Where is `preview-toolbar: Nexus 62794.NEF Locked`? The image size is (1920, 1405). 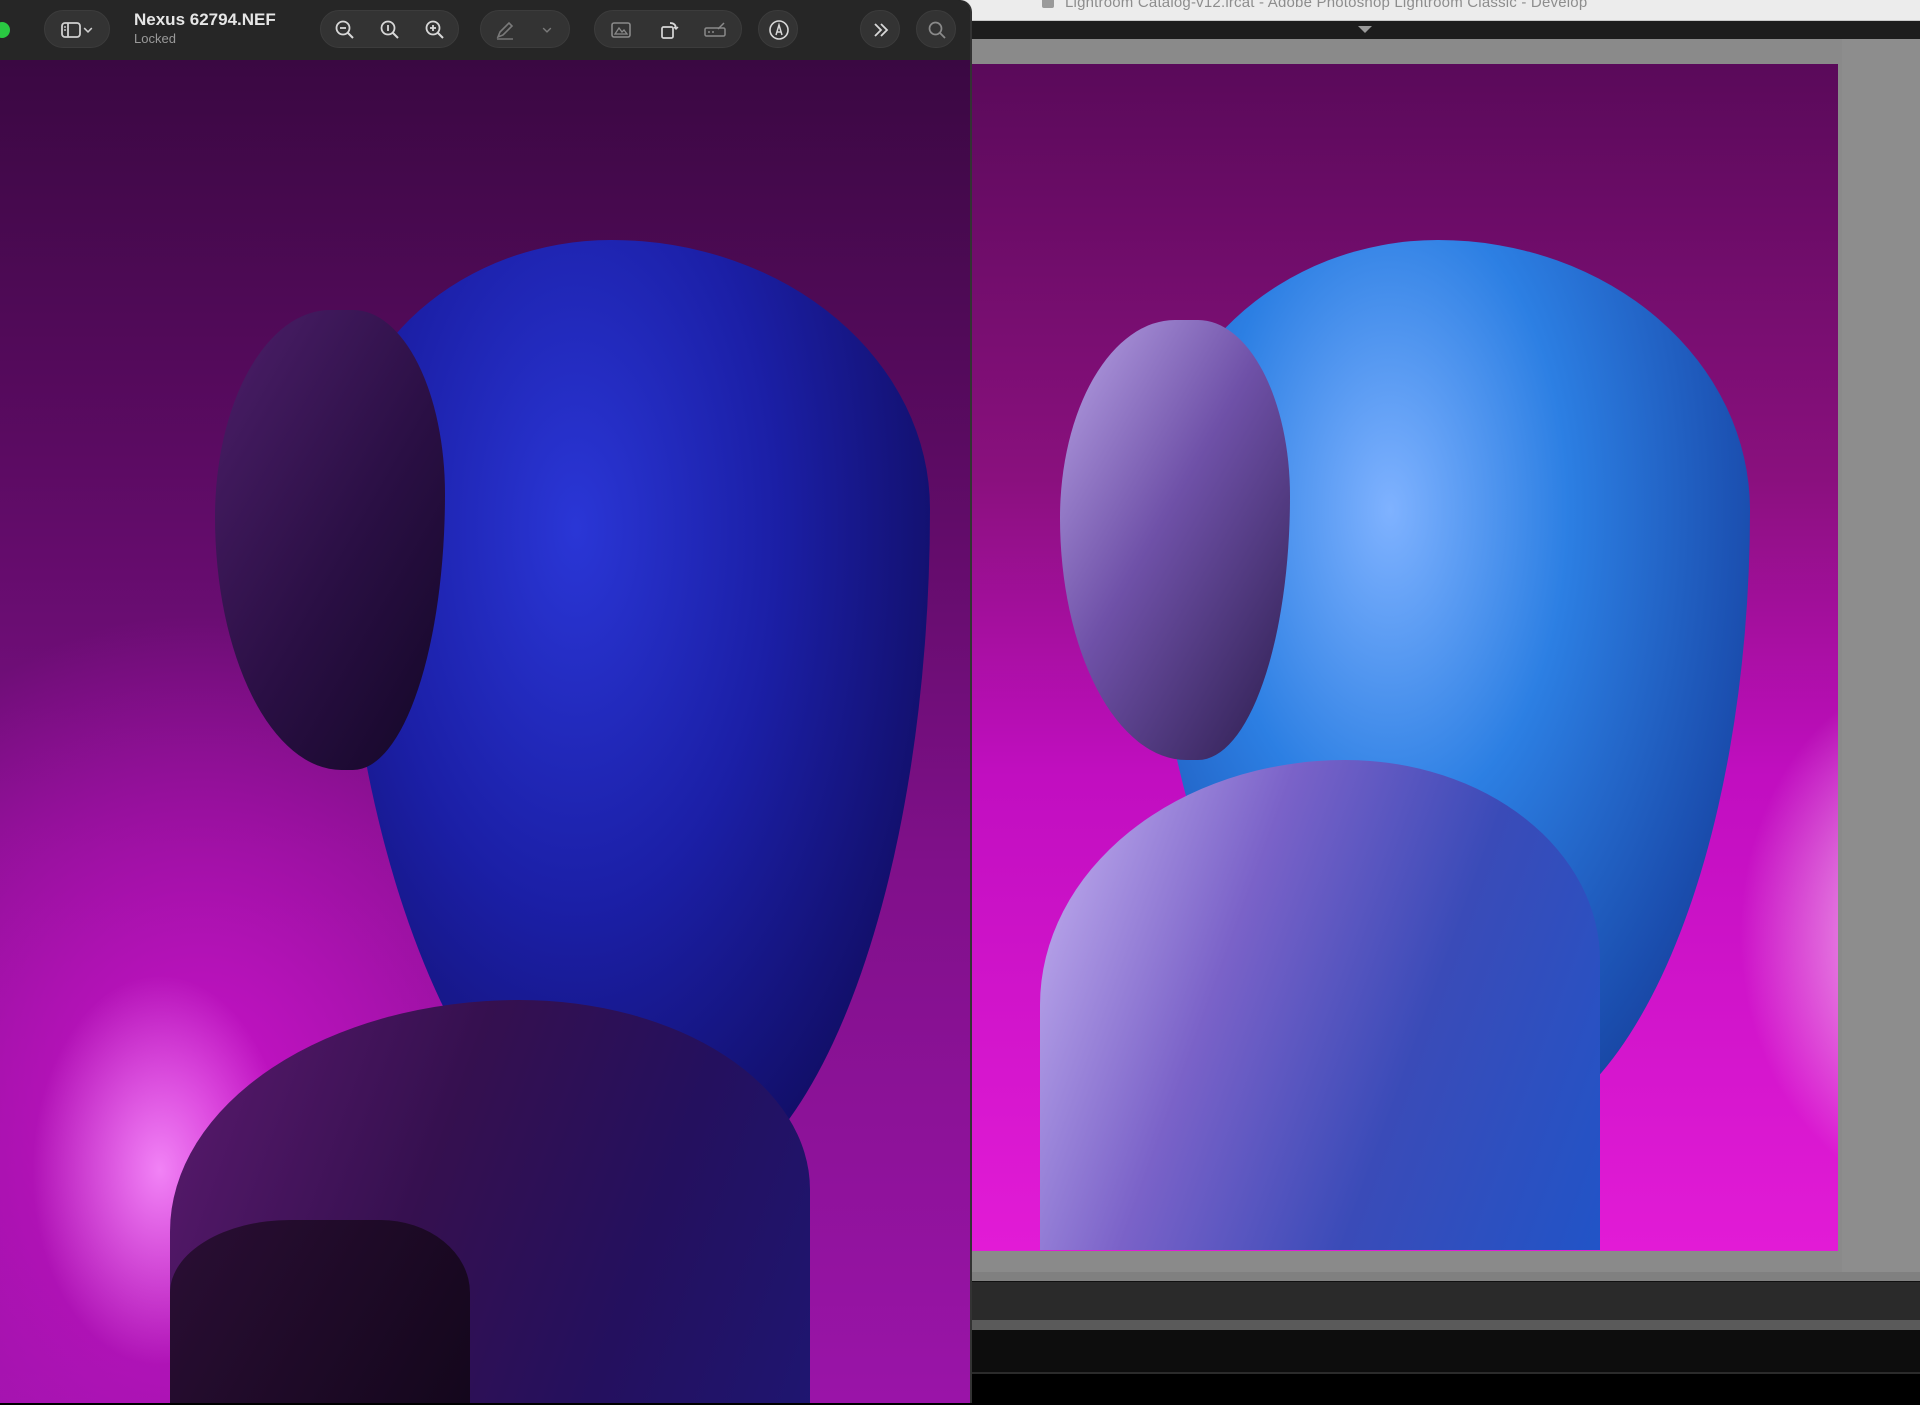
preview-toolbar: Nexus 62794.NEF Locked is located at coordinates (485, 30).